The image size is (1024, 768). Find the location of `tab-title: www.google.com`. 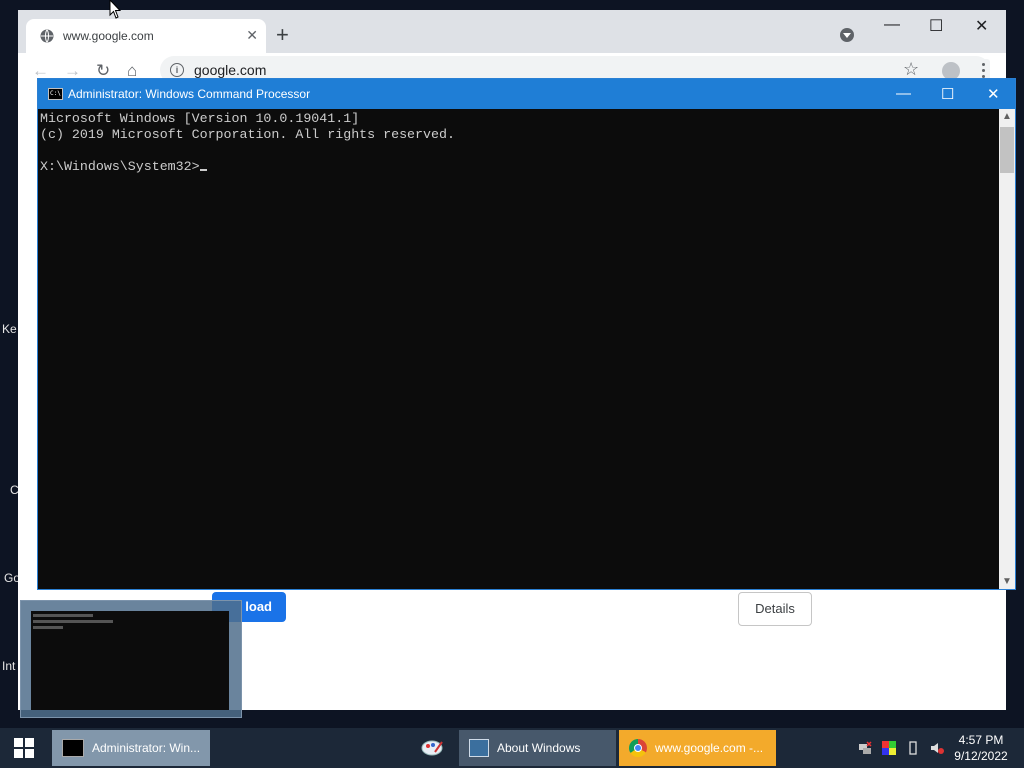

tab-title: www.google.com is located at coordinates (108, 36).